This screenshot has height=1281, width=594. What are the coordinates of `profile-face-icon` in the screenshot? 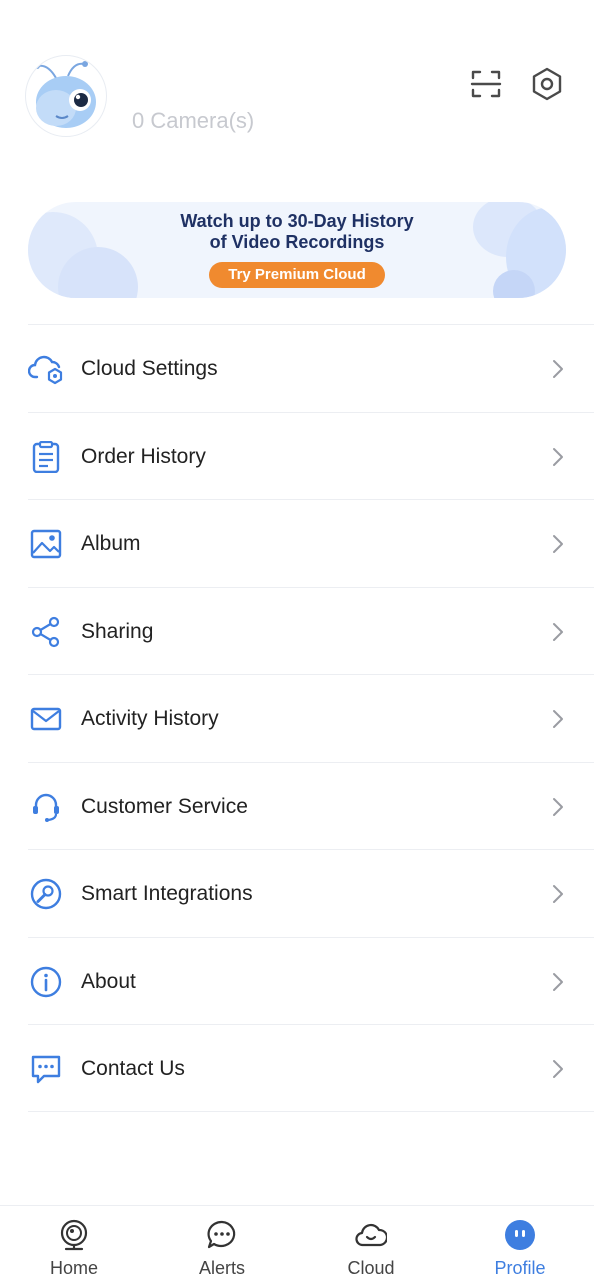 It's located at (520, 1235).